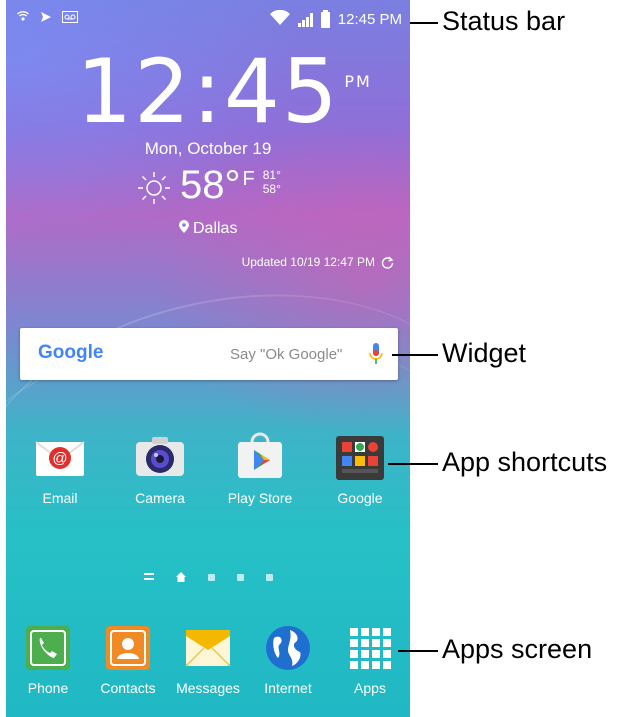 This screenshot has width=631, height=717. I want to click on internet-label: Internet, so click(288, 688).